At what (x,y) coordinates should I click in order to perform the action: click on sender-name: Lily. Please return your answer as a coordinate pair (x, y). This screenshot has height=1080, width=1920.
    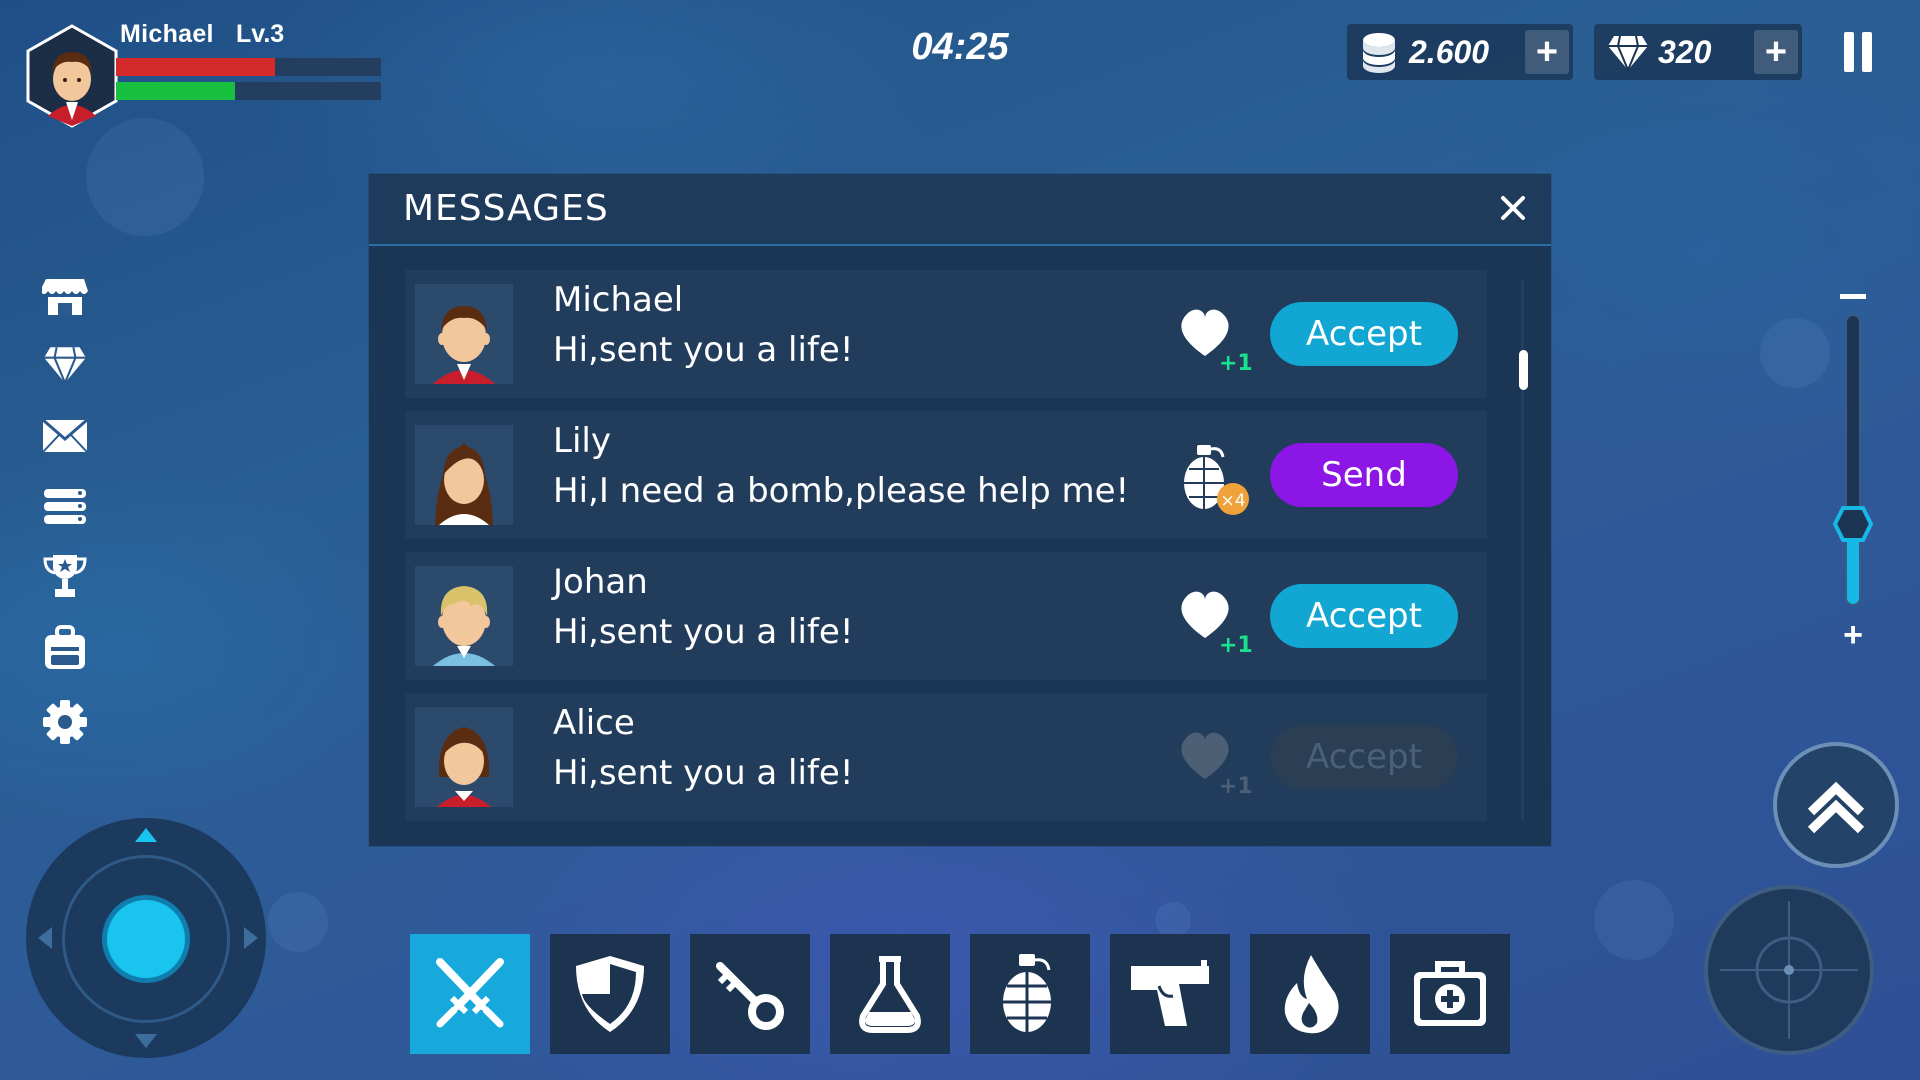
    Looking at the image, I should click on (582, 441).